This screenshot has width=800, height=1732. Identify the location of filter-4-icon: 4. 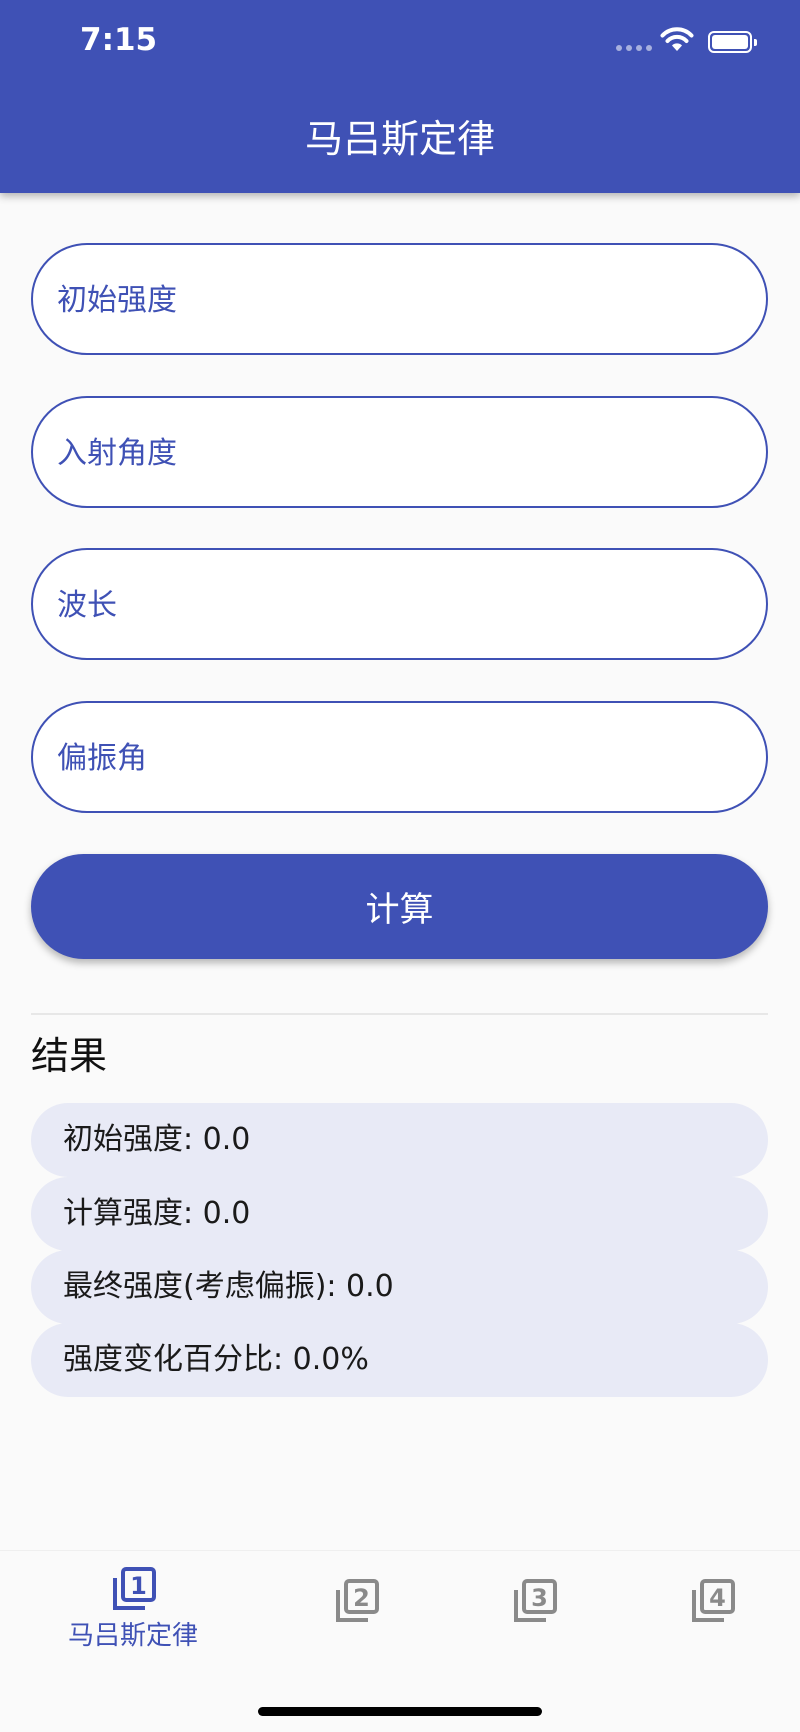
(713, 1600).